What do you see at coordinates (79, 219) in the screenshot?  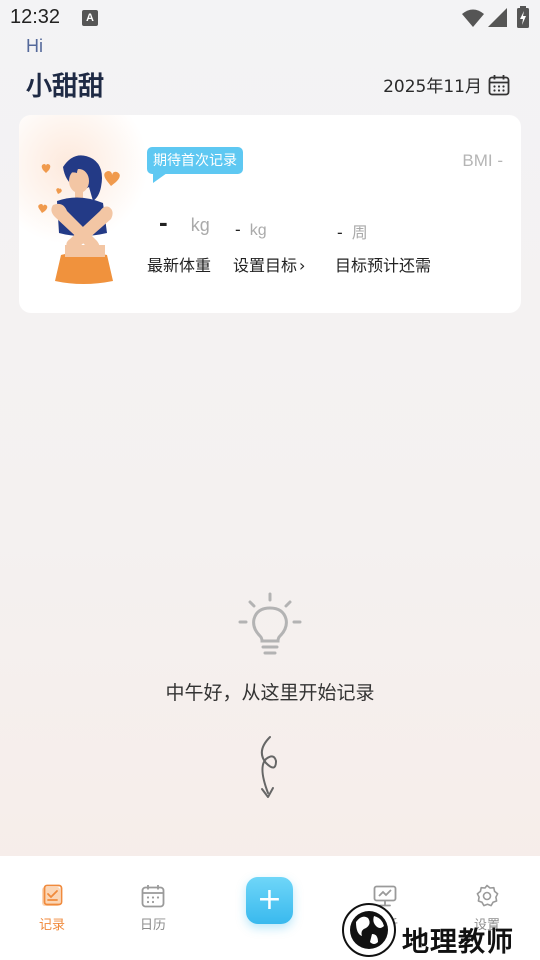 I see `self-hug-avatar-illustration` at bounding box center [79, 219].